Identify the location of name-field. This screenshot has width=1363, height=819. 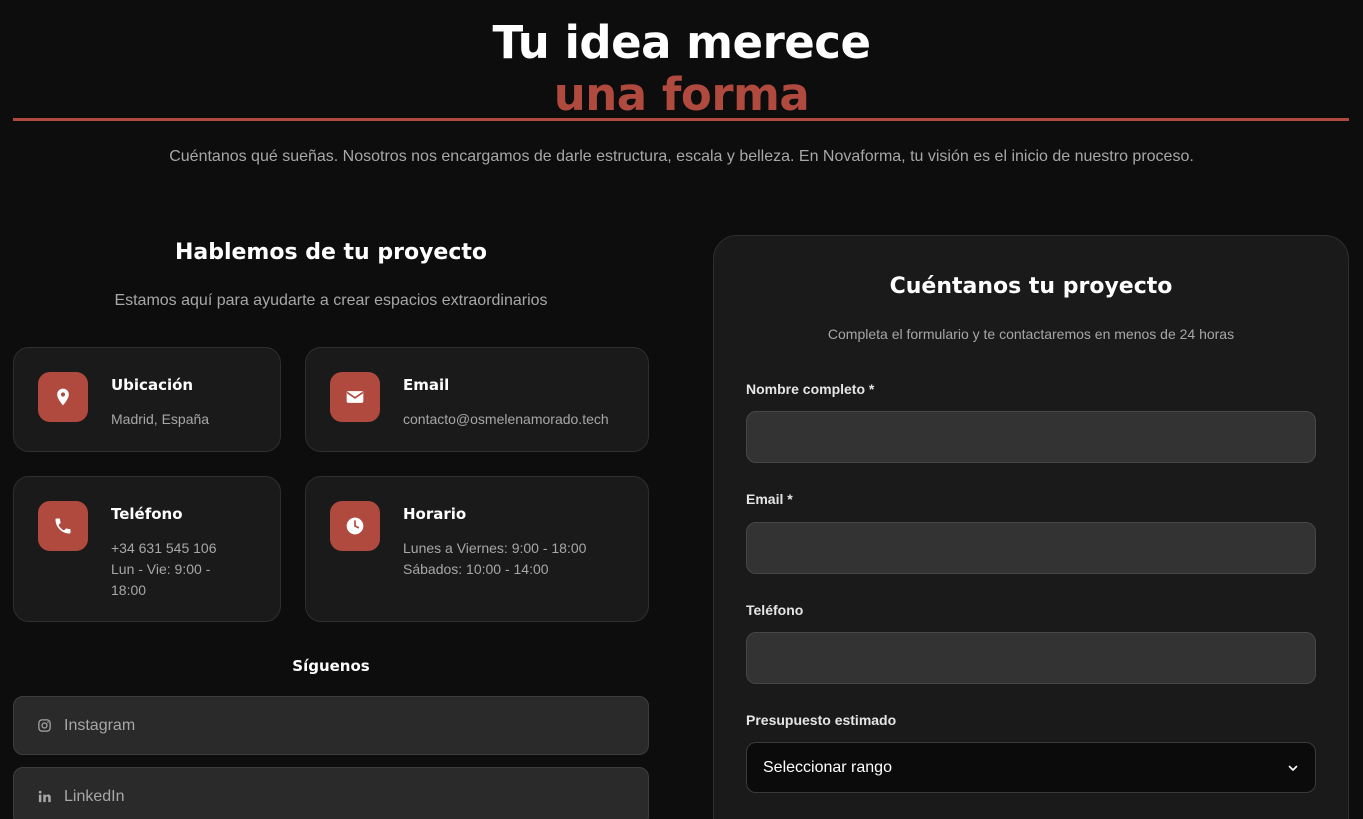
(1031, 437).